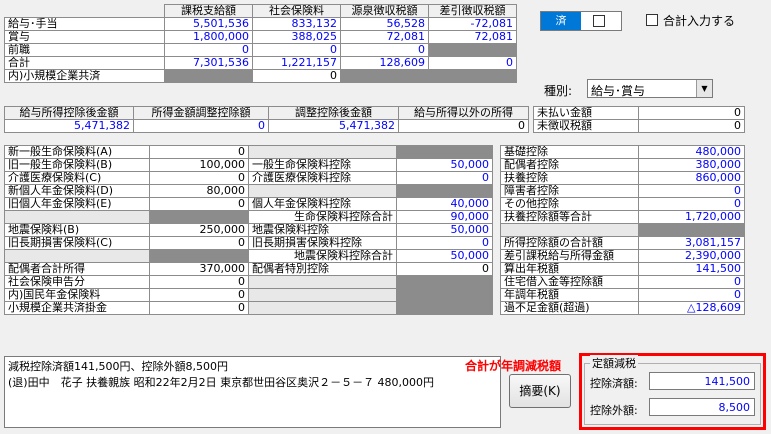  What do you see at coordinates (384, 37) in the screenshot?
I see `value-cell: 72,081` at bounding box center [384, 37].